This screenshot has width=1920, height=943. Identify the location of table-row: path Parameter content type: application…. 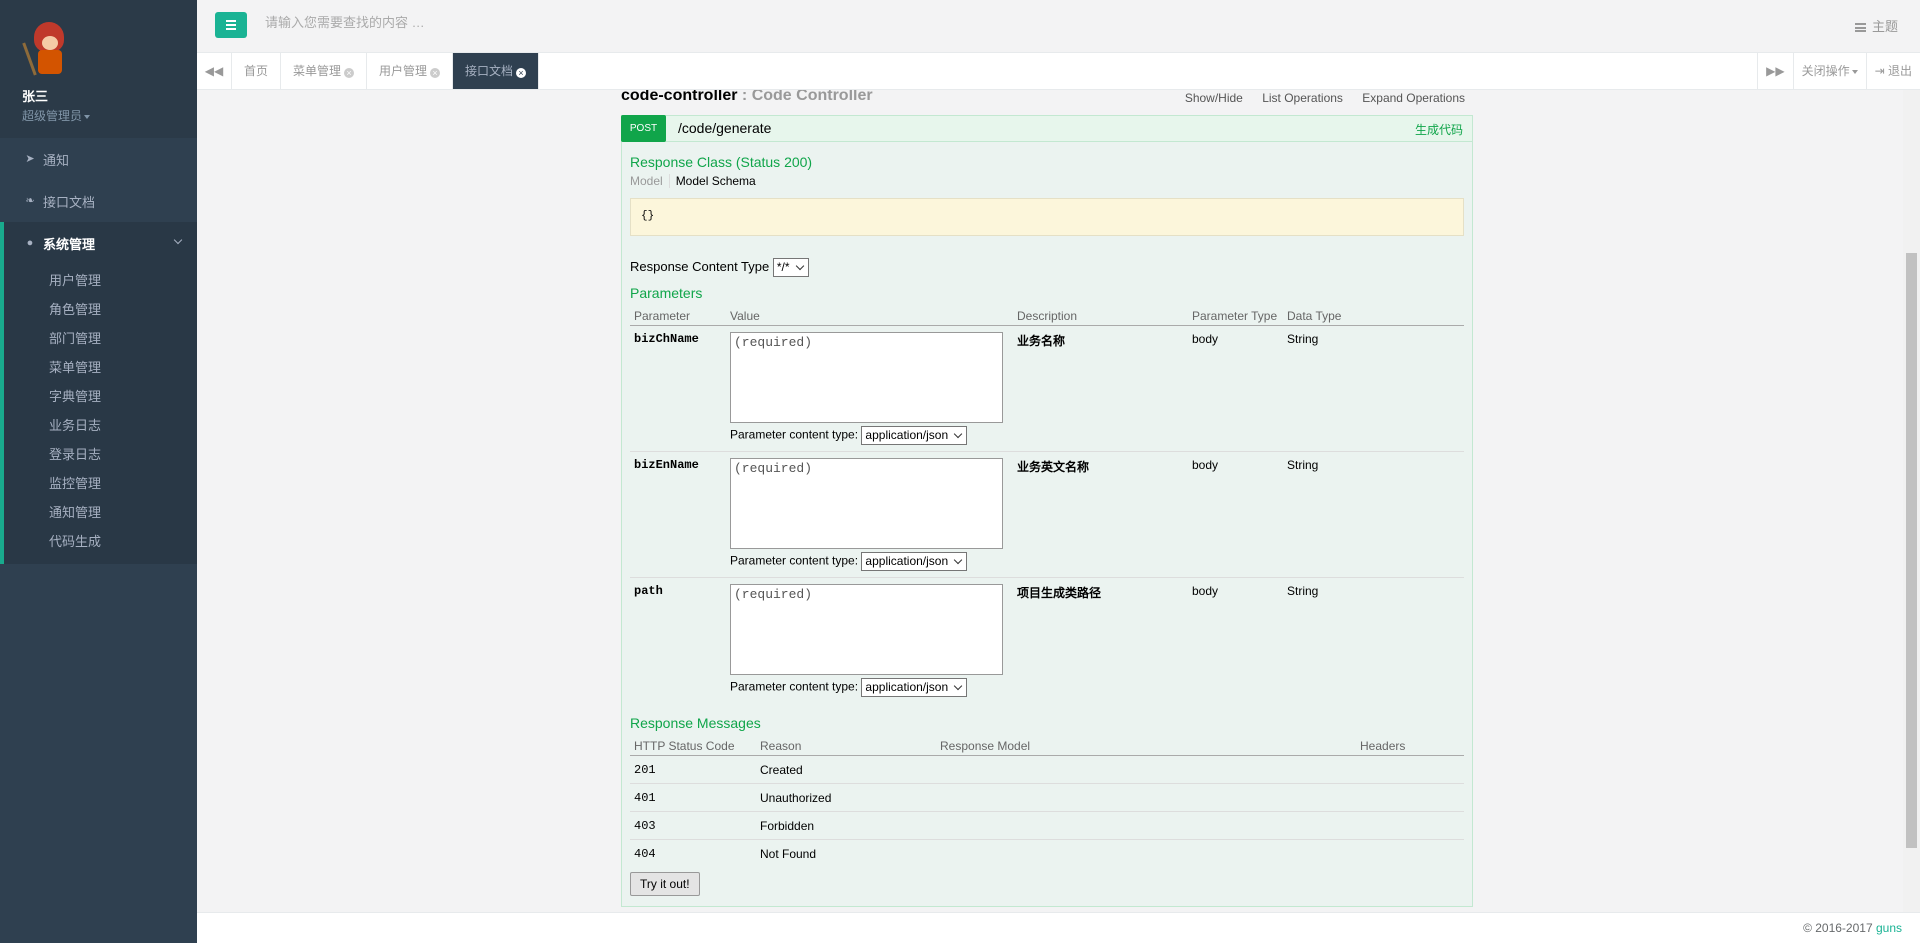
(1047, 641).